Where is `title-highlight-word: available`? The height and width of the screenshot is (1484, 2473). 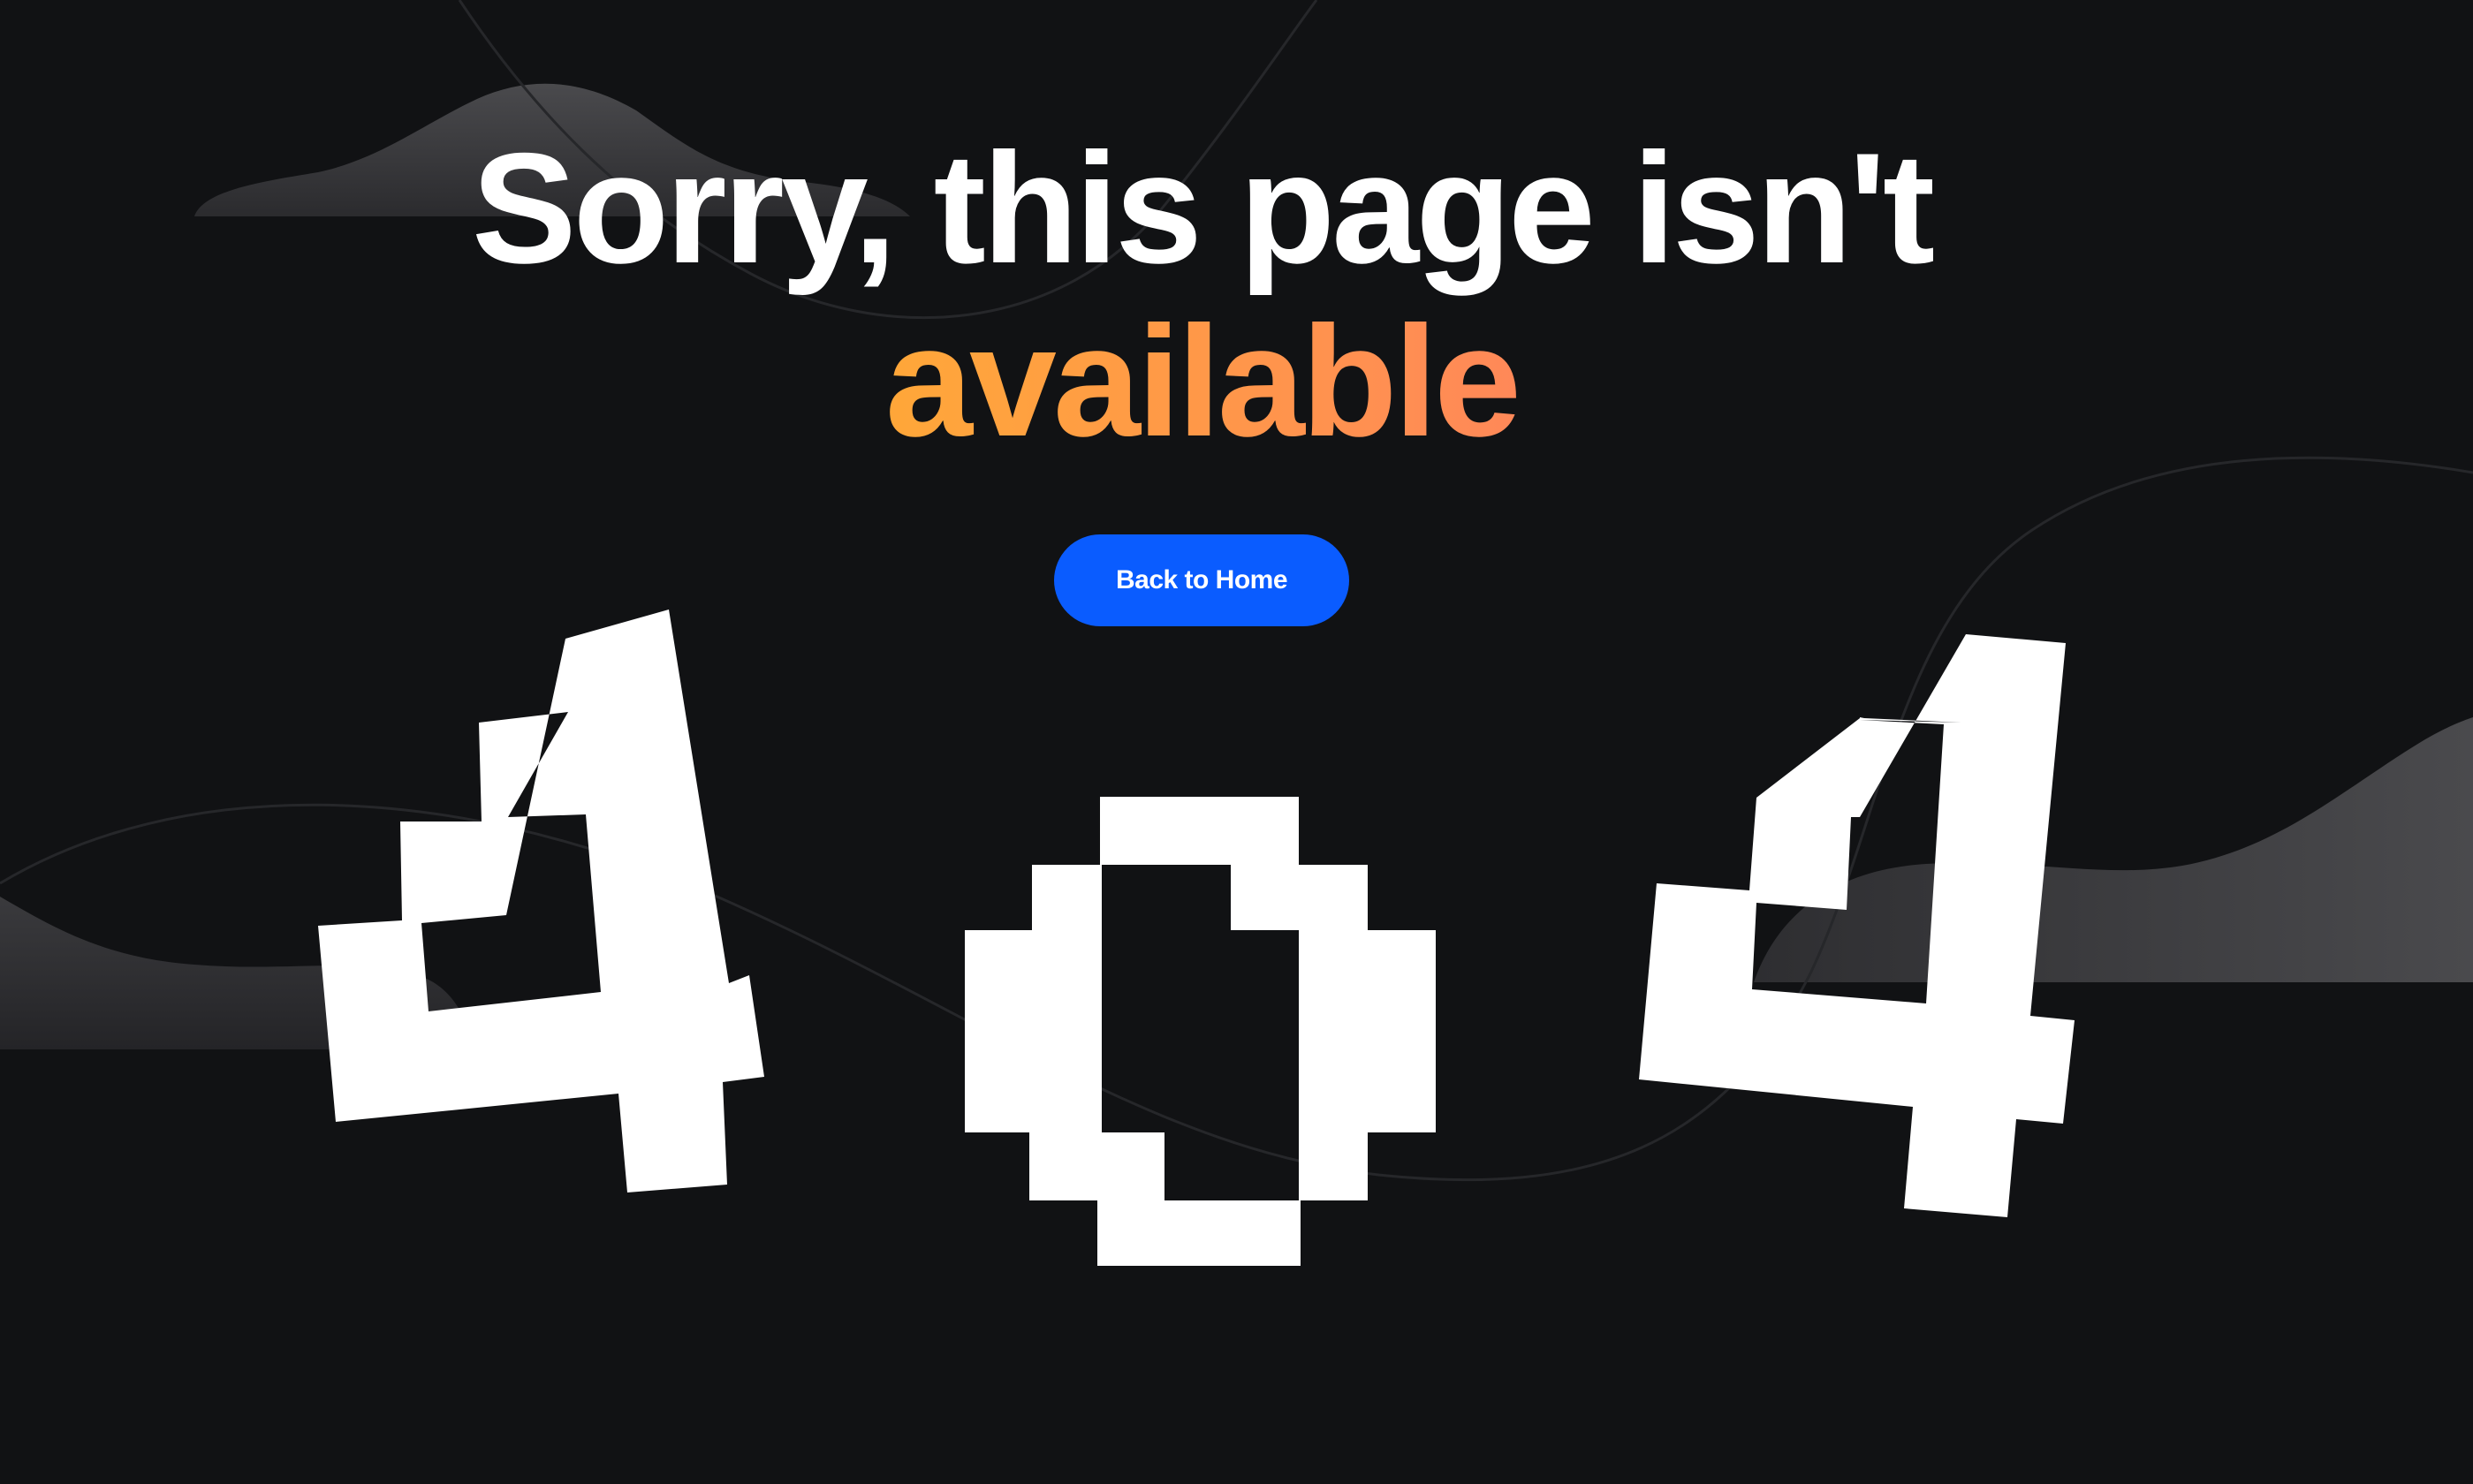
title-highlight-word: available is located at coordinates (1201, 381).